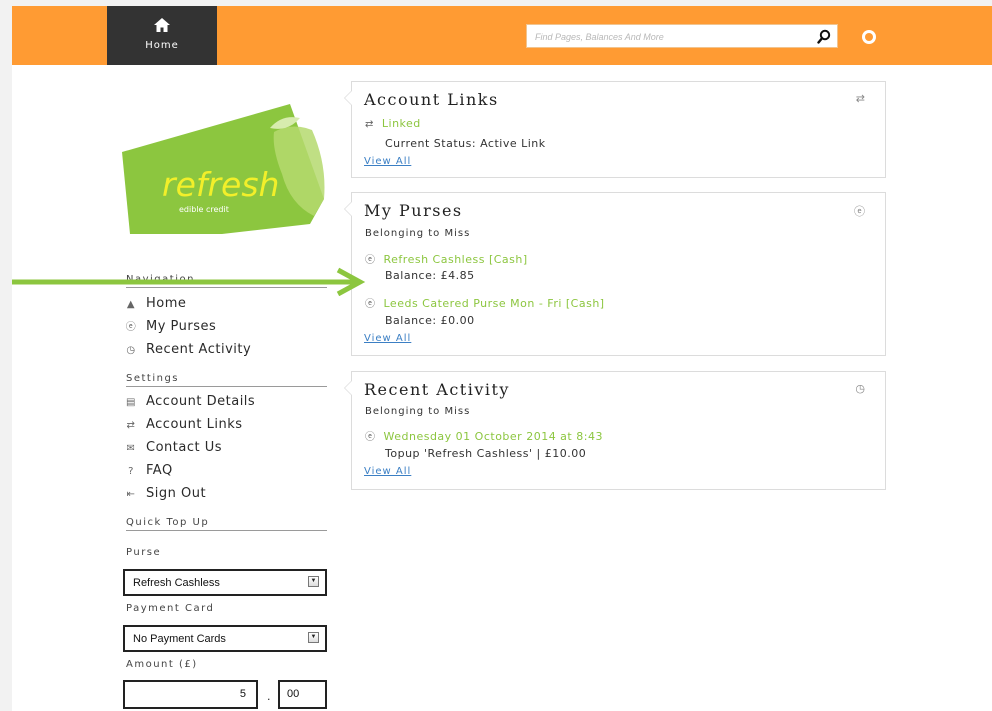  What do you see at coordinates (184, 447) in the screenshot?
I see `sidebar-item-label: Contact Us` at bounding box center [184, 447].